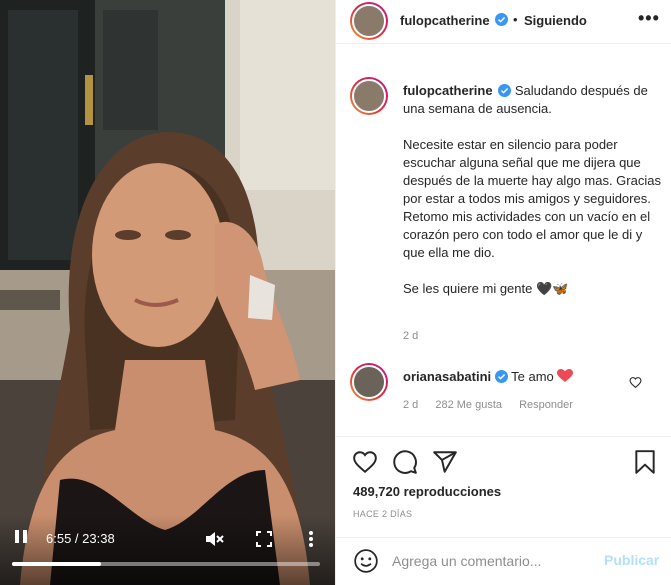 The image size is (671, 585). I want to click on author-username: fulopcatherine, so click(445, 20).